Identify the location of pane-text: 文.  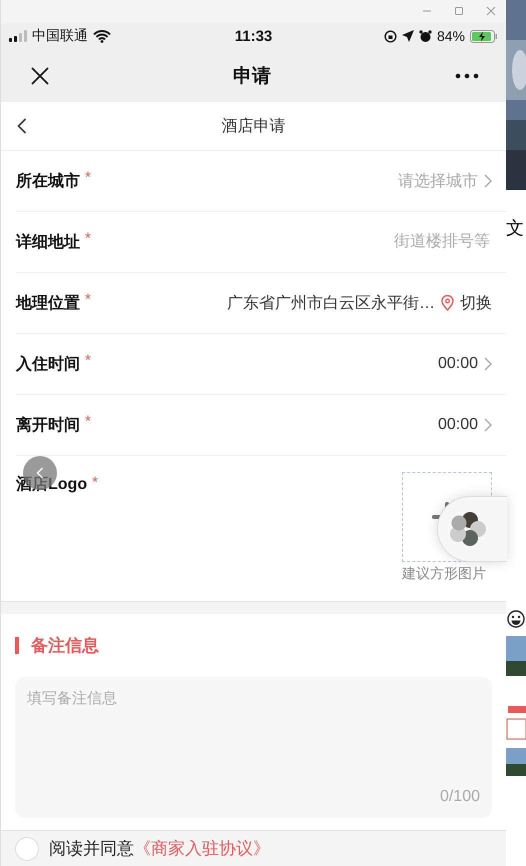
(515, 228).